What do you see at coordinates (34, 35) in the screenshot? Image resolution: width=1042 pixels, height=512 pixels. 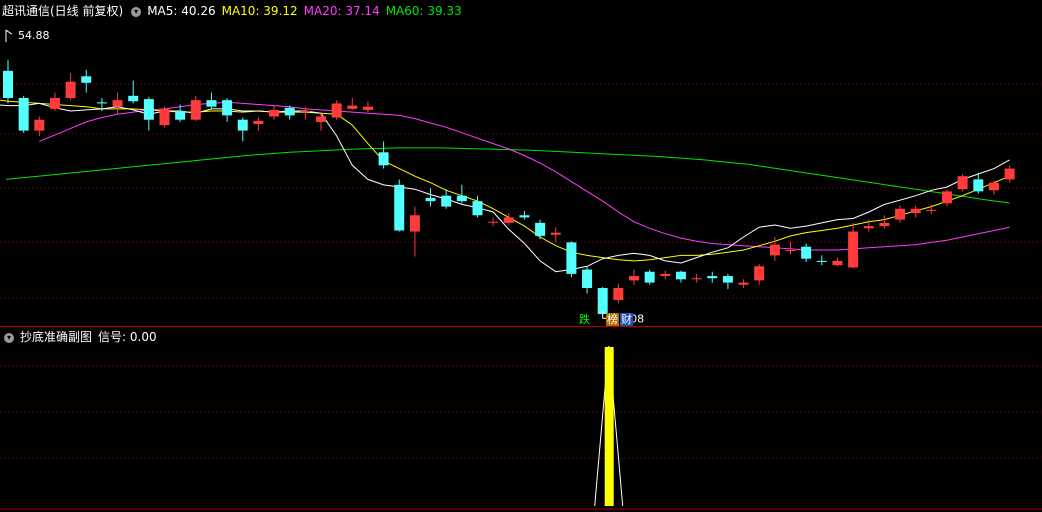 I see `high-price-label: 54.88` at bounding box center [34, 35].